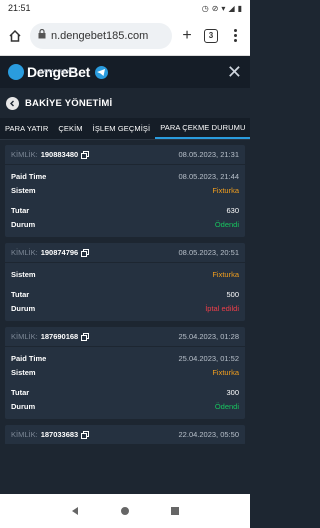 This screenshot has height=528, width=320. Describe the element at coordinates (239, 8) in the screenshot. I see `battery-icon: ▮` at that location.